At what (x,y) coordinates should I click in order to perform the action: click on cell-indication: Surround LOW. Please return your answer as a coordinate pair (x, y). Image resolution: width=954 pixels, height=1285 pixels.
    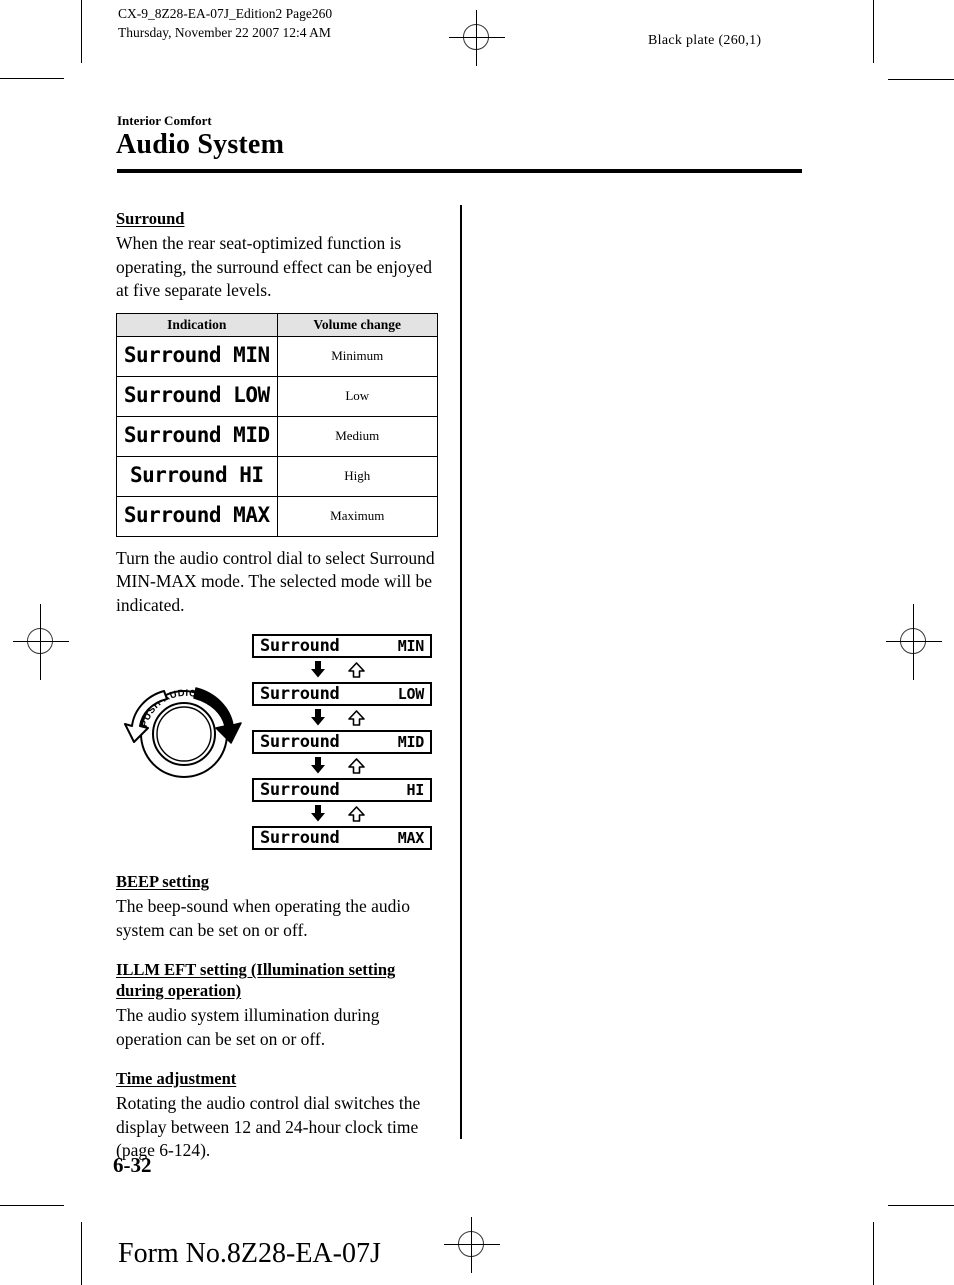
    Looking at the image, I should click on (197, 396).